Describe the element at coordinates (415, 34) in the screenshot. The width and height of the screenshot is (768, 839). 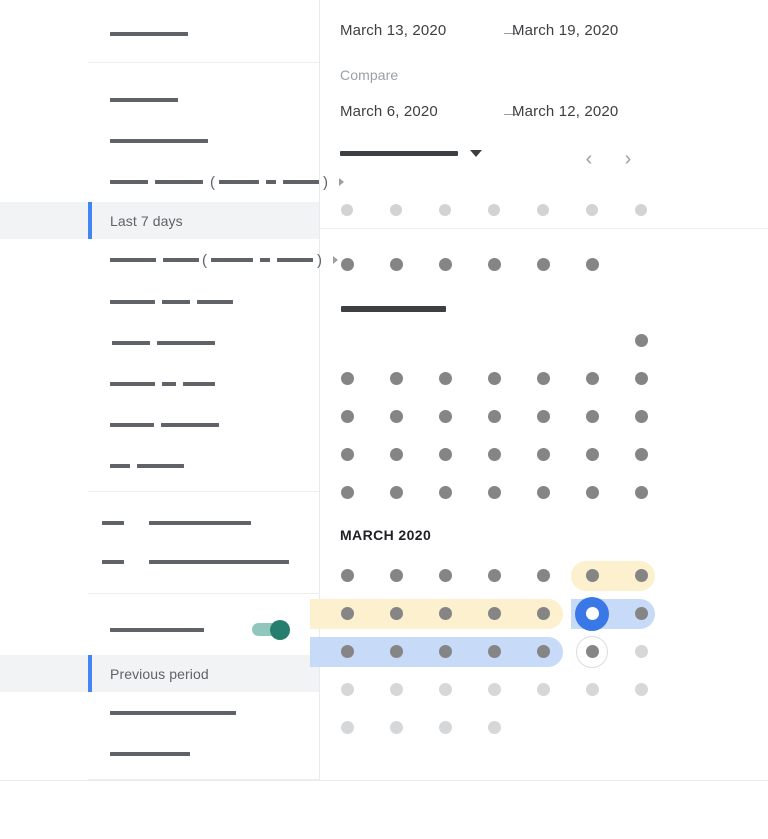
I see `primary-start-date-field: March 13, 2020` at that location.